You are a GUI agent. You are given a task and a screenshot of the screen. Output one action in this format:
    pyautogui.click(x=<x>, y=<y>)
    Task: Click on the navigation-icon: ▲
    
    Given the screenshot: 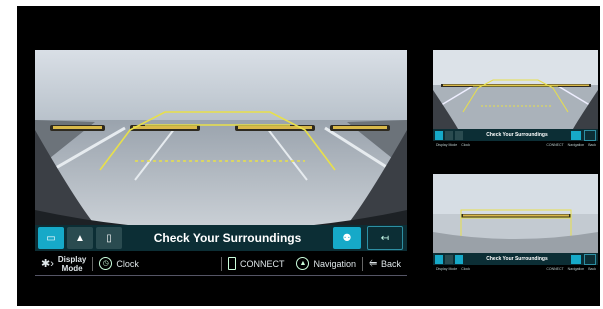 What is the action you would take?
    pyautogui.click(x=303, y=263)
    